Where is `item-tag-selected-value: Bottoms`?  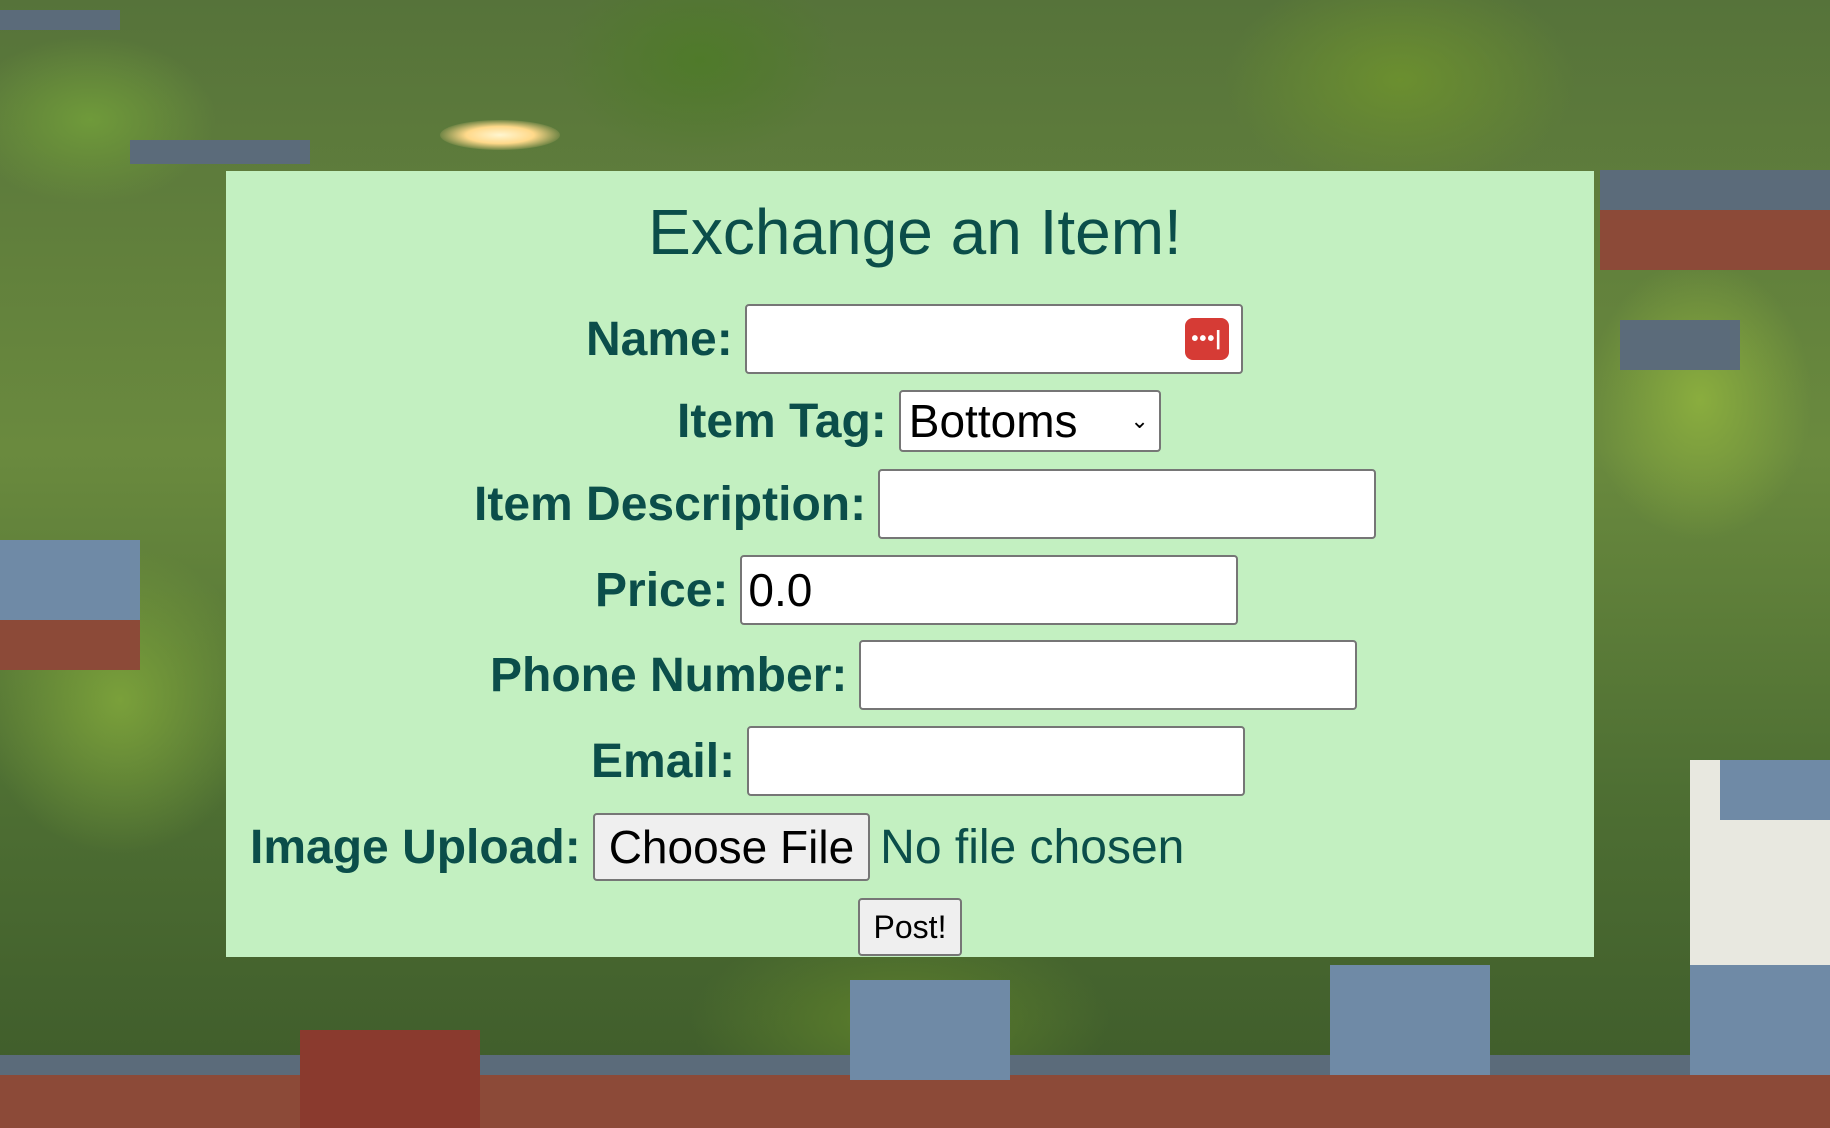
item-tag-selected-value: Bottoms is located at coordinates (993, 421).